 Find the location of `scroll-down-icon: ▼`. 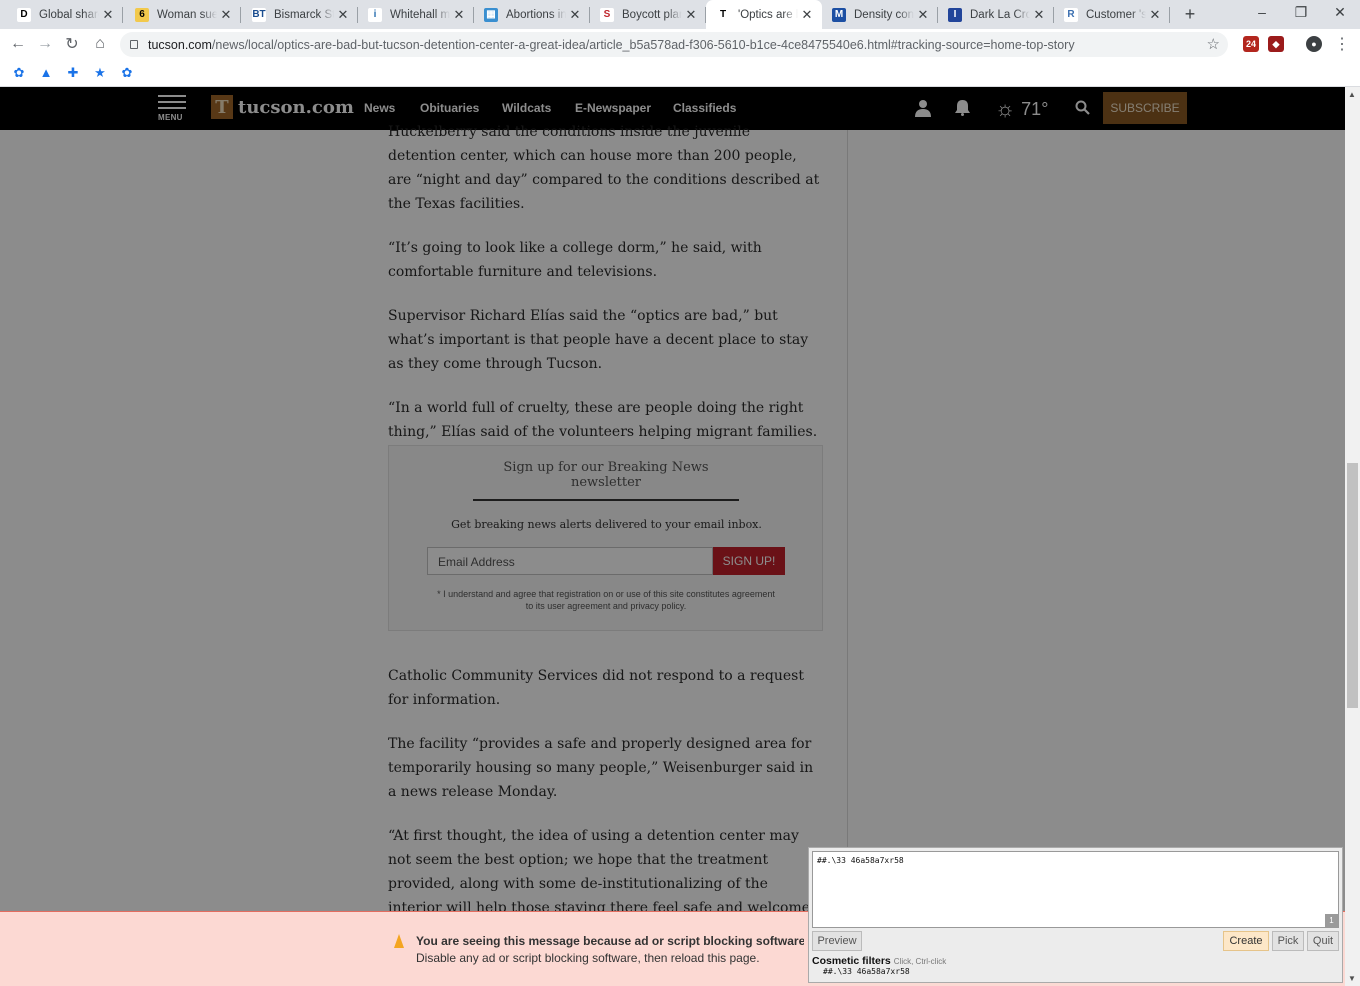

scroll-down-icon: ▼ is located at coordinates (1352, 978).